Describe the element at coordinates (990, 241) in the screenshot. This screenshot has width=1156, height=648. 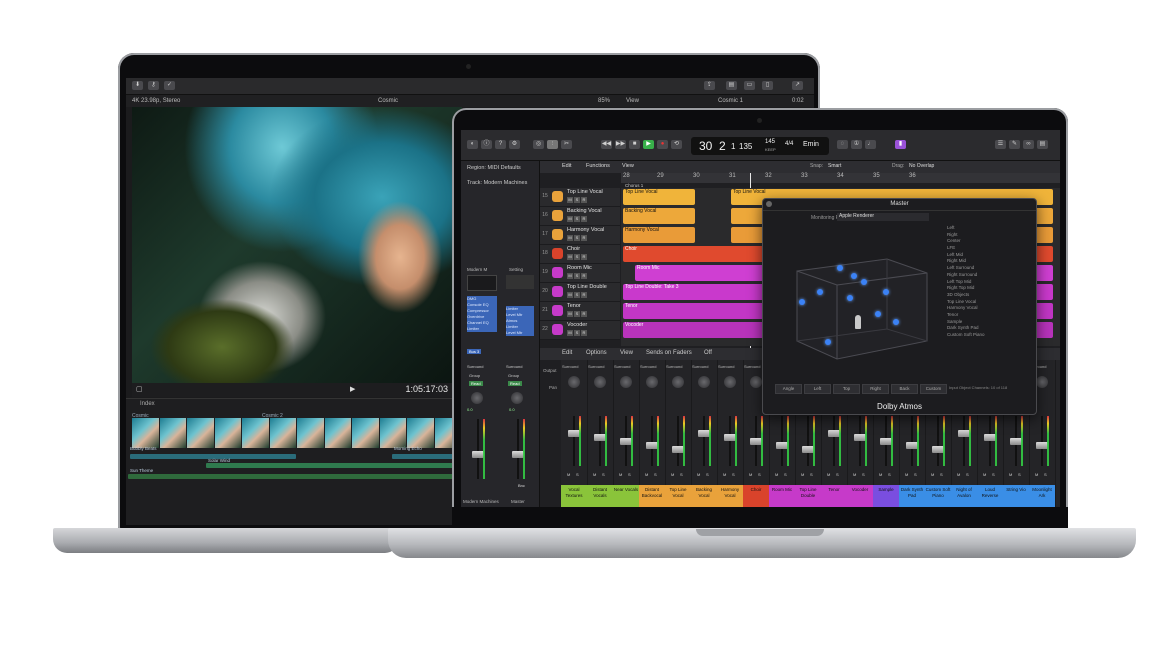
I see `channel-item: Center` at that location.